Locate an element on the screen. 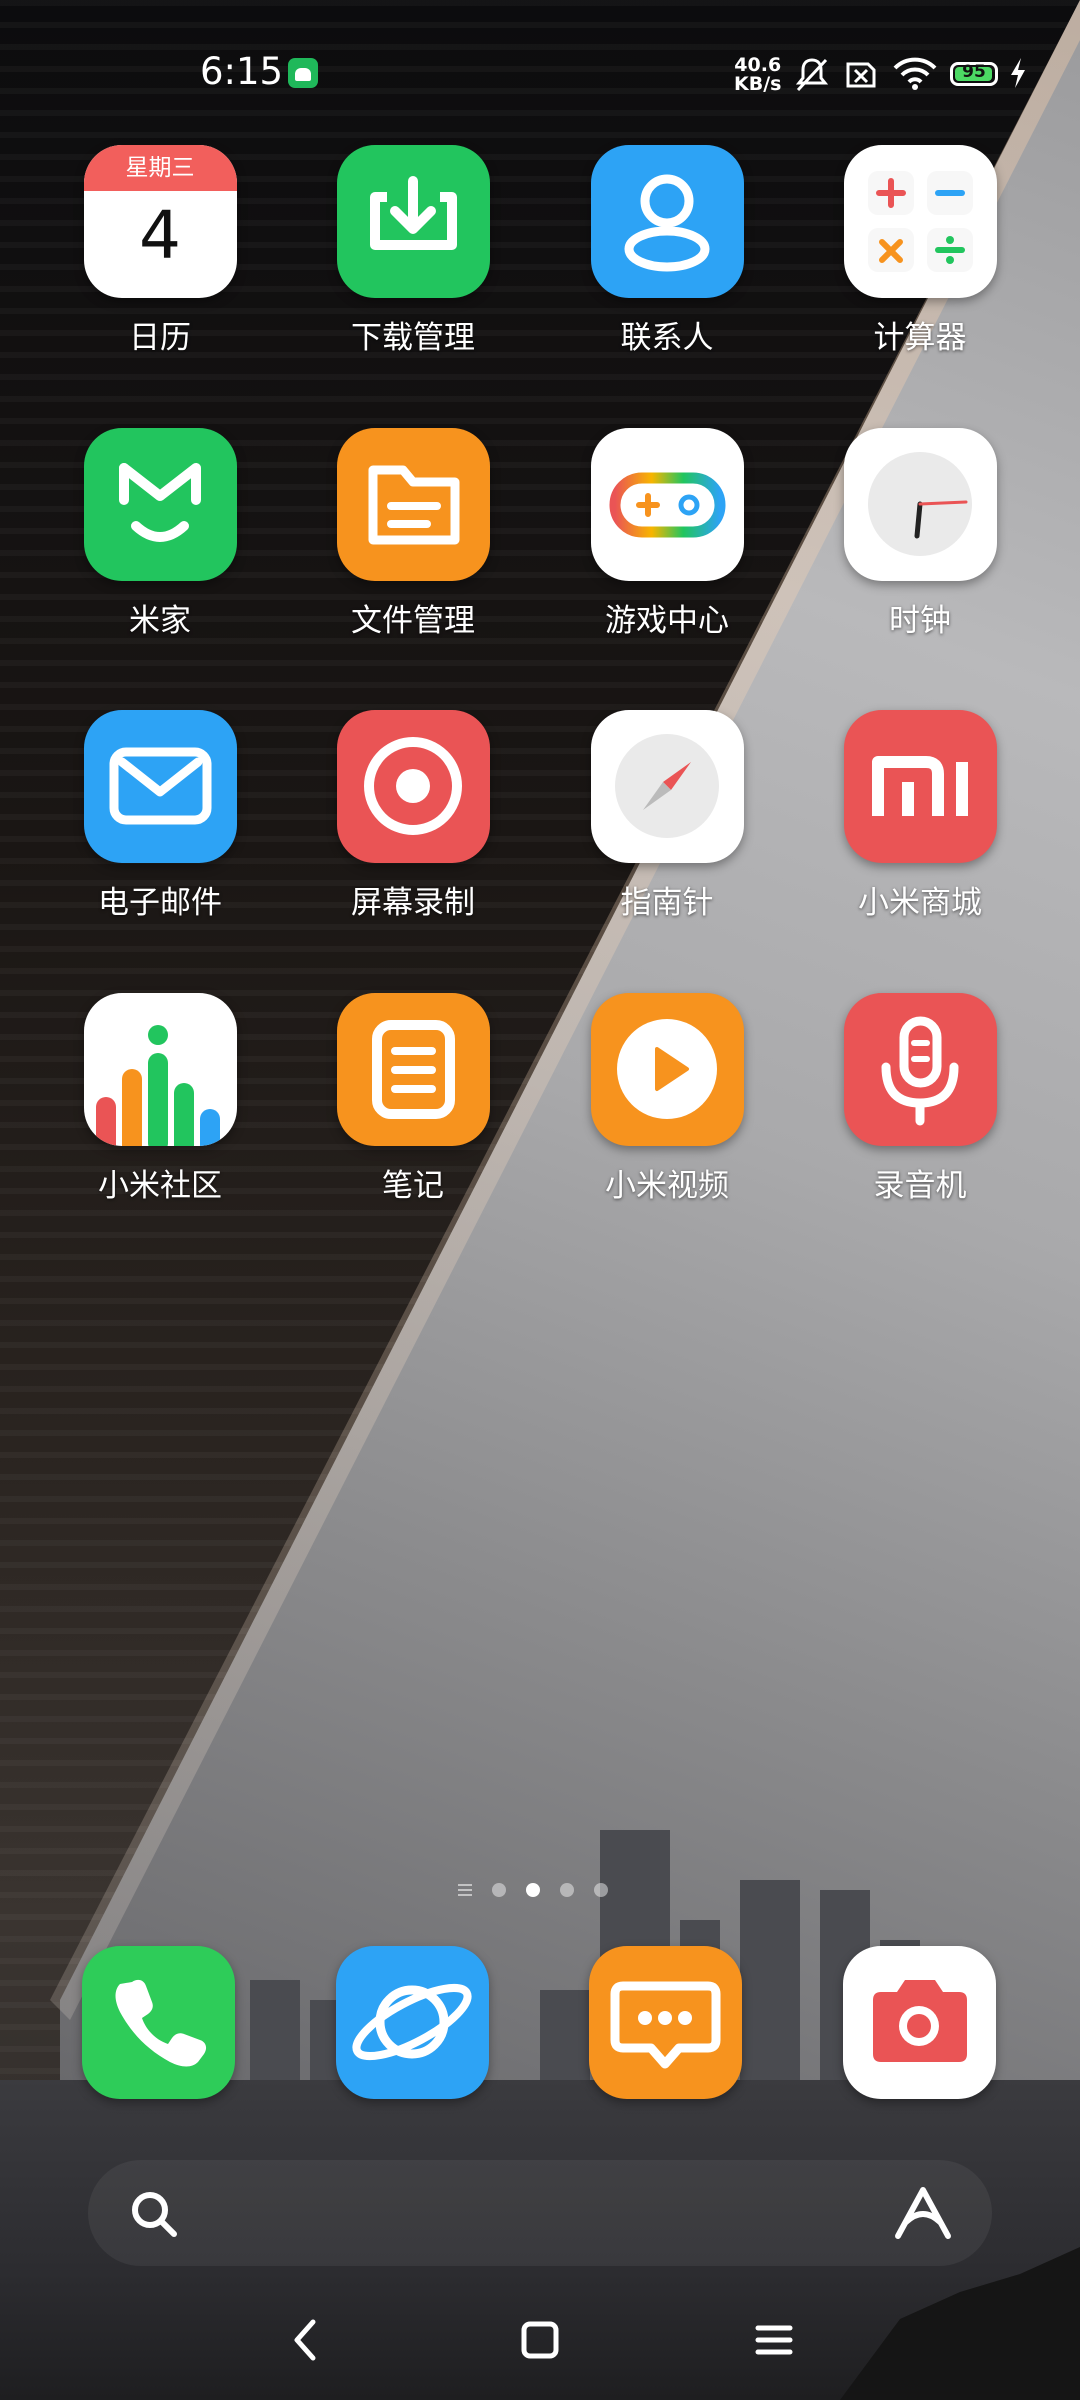  app-notes: 笔记 is located at coordinates (413, 1099).